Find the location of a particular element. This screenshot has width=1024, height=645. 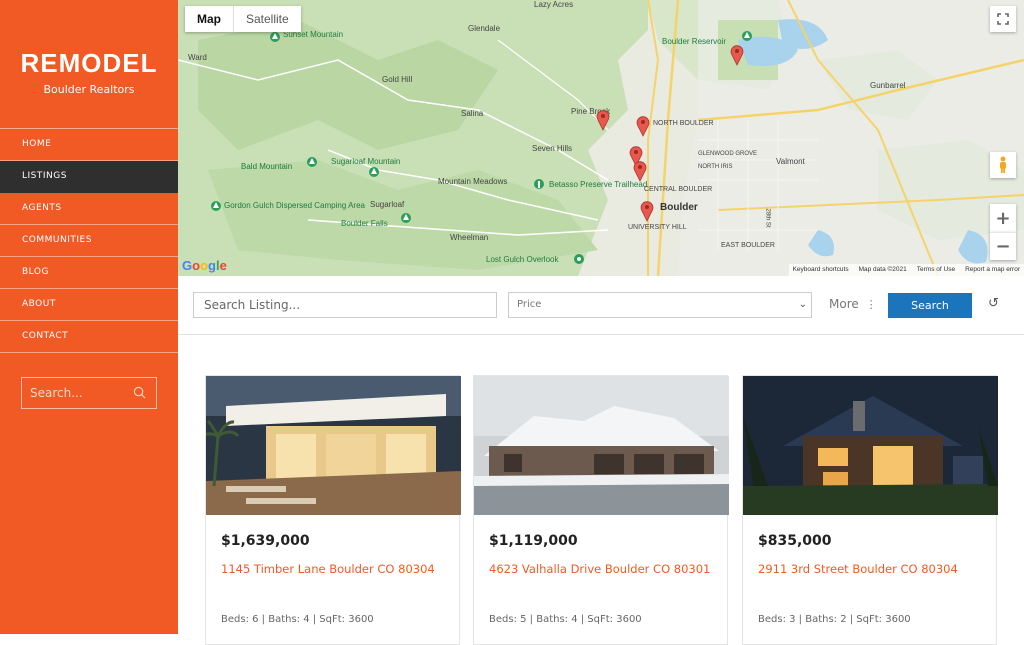

map-label-sugarloaf-mountain: Sugarloaf Mountain is located at coordinates (366, 161).